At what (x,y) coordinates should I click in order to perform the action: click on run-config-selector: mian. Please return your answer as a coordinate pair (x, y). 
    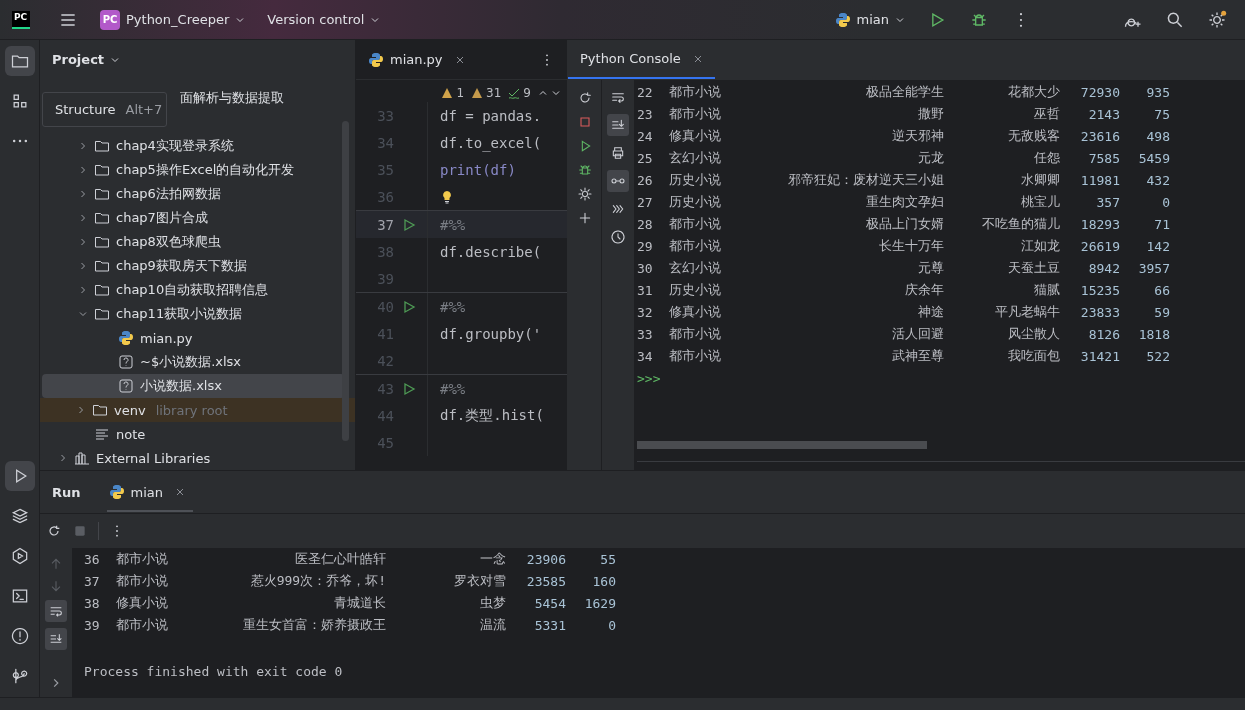
    Looking at the image, I should click on (869, 19).